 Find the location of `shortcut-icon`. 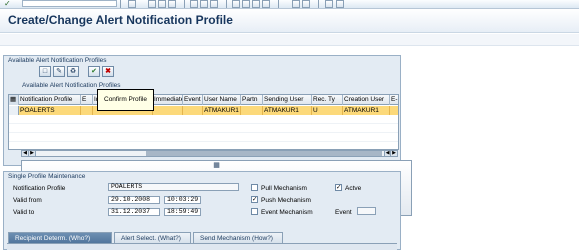

shortcut-icon is located at coordinates (306, 4).